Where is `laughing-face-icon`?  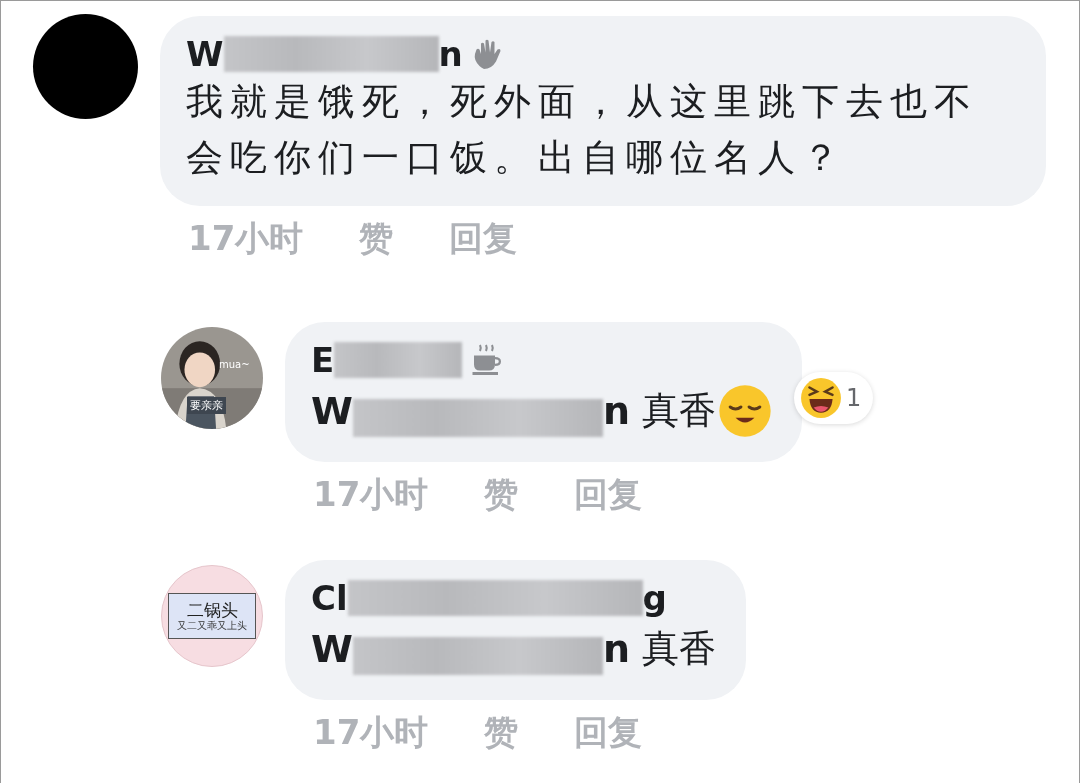
laughing-face-icon is located at coordinates (821, 398).